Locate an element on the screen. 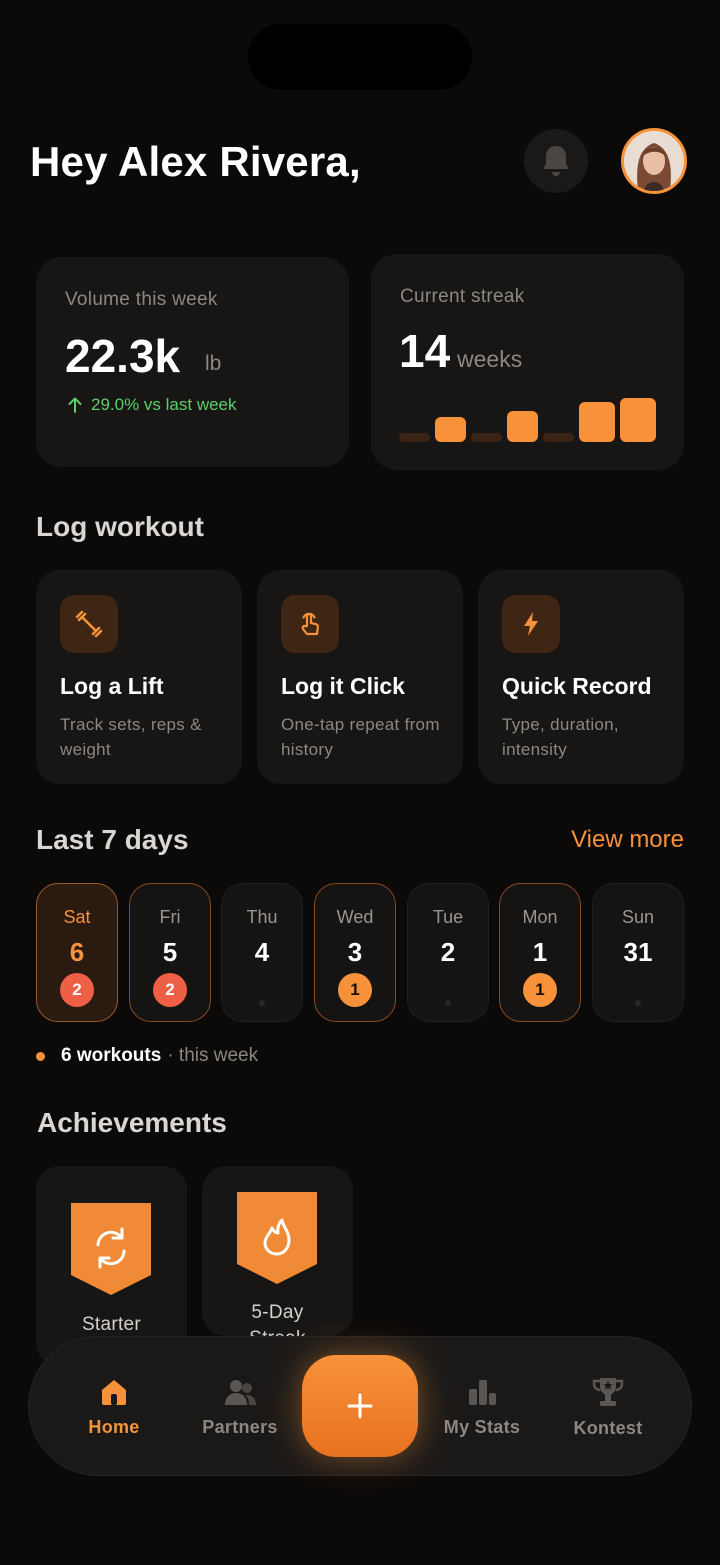 The width and height of the screenshot is (720, 1565). streak-unit: weeks is located at coordinates (490, 359).